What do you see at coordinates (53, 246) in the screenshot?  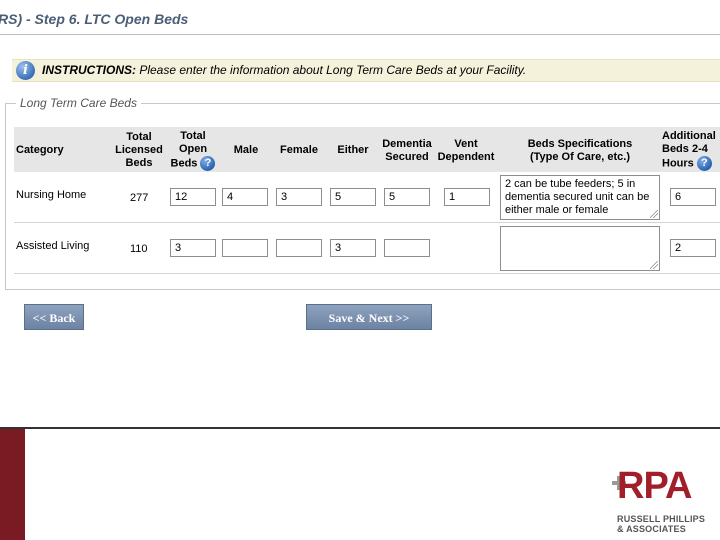 I see `row-category: Assisted Living` at bounding box center [53, 246].